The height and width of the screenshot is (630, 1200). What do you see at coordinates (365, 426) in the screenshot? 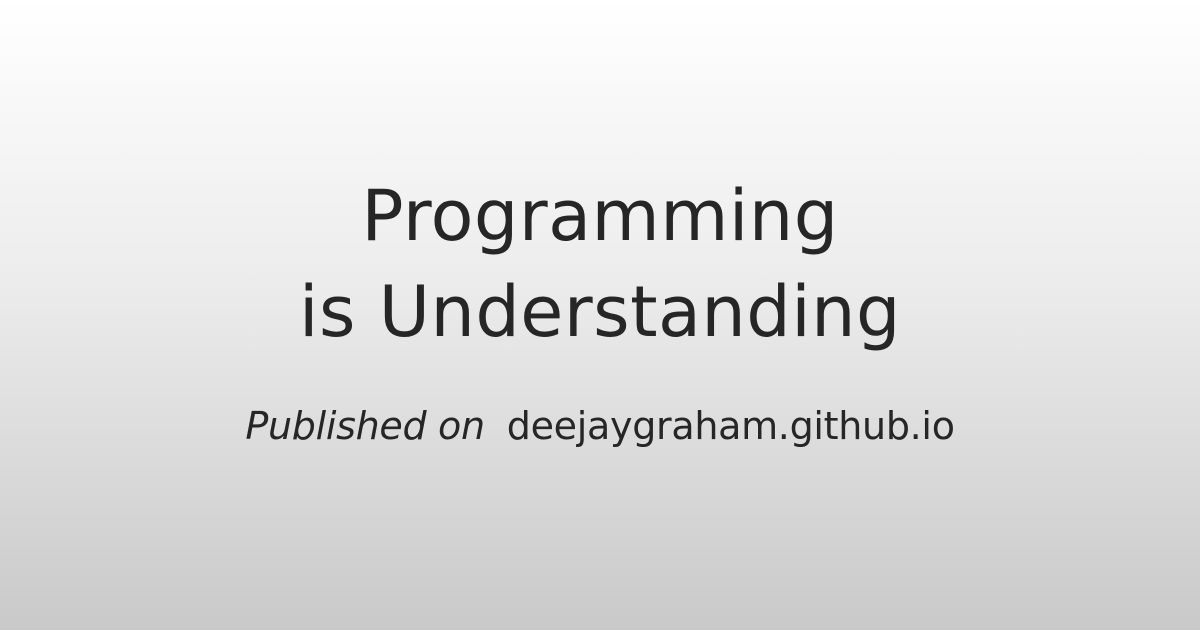
I see `byline-prefix: Published on` at bounding box center [365, 426].